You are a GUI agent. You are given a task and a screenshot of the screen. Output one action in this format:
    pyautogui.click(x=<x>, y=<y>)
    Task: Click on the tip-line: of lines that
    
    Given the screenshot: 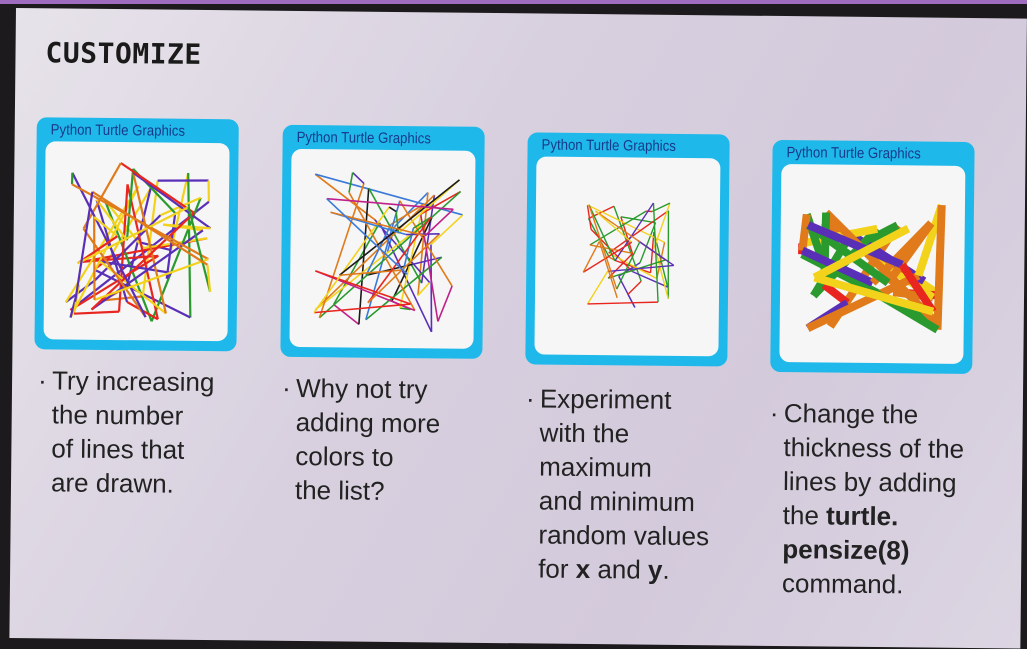 What is the action you would take?
    pyautogui.click(x=118, y=449)
    